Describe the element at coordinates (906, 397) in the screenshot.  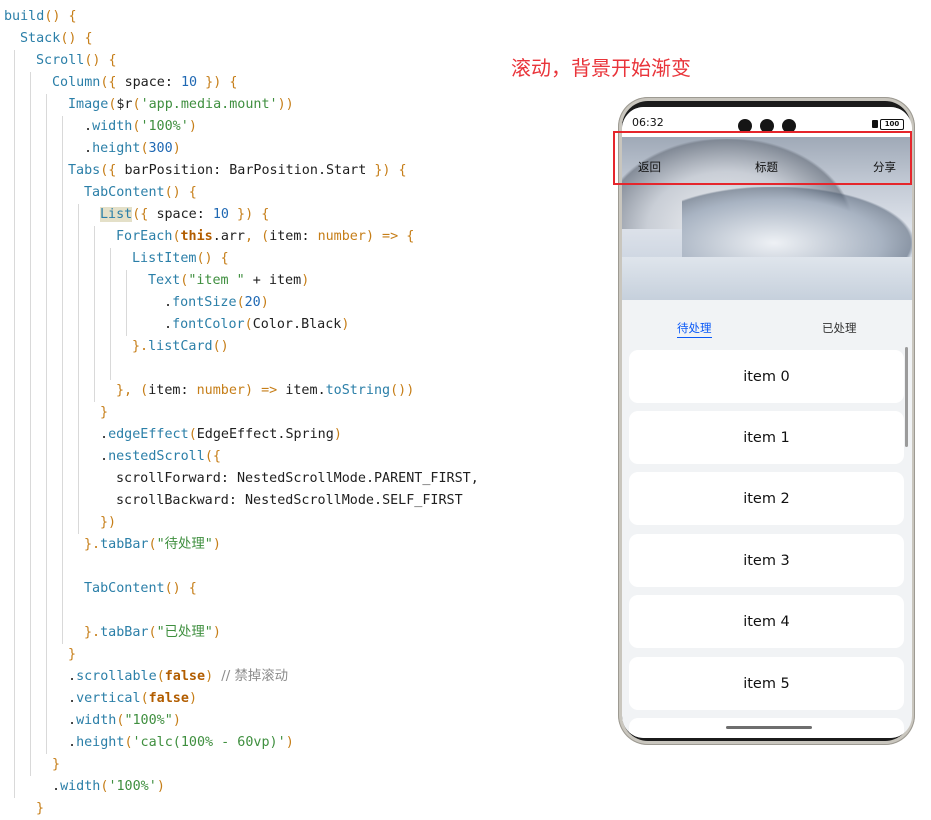
I see `list-scrollbar` at that location.